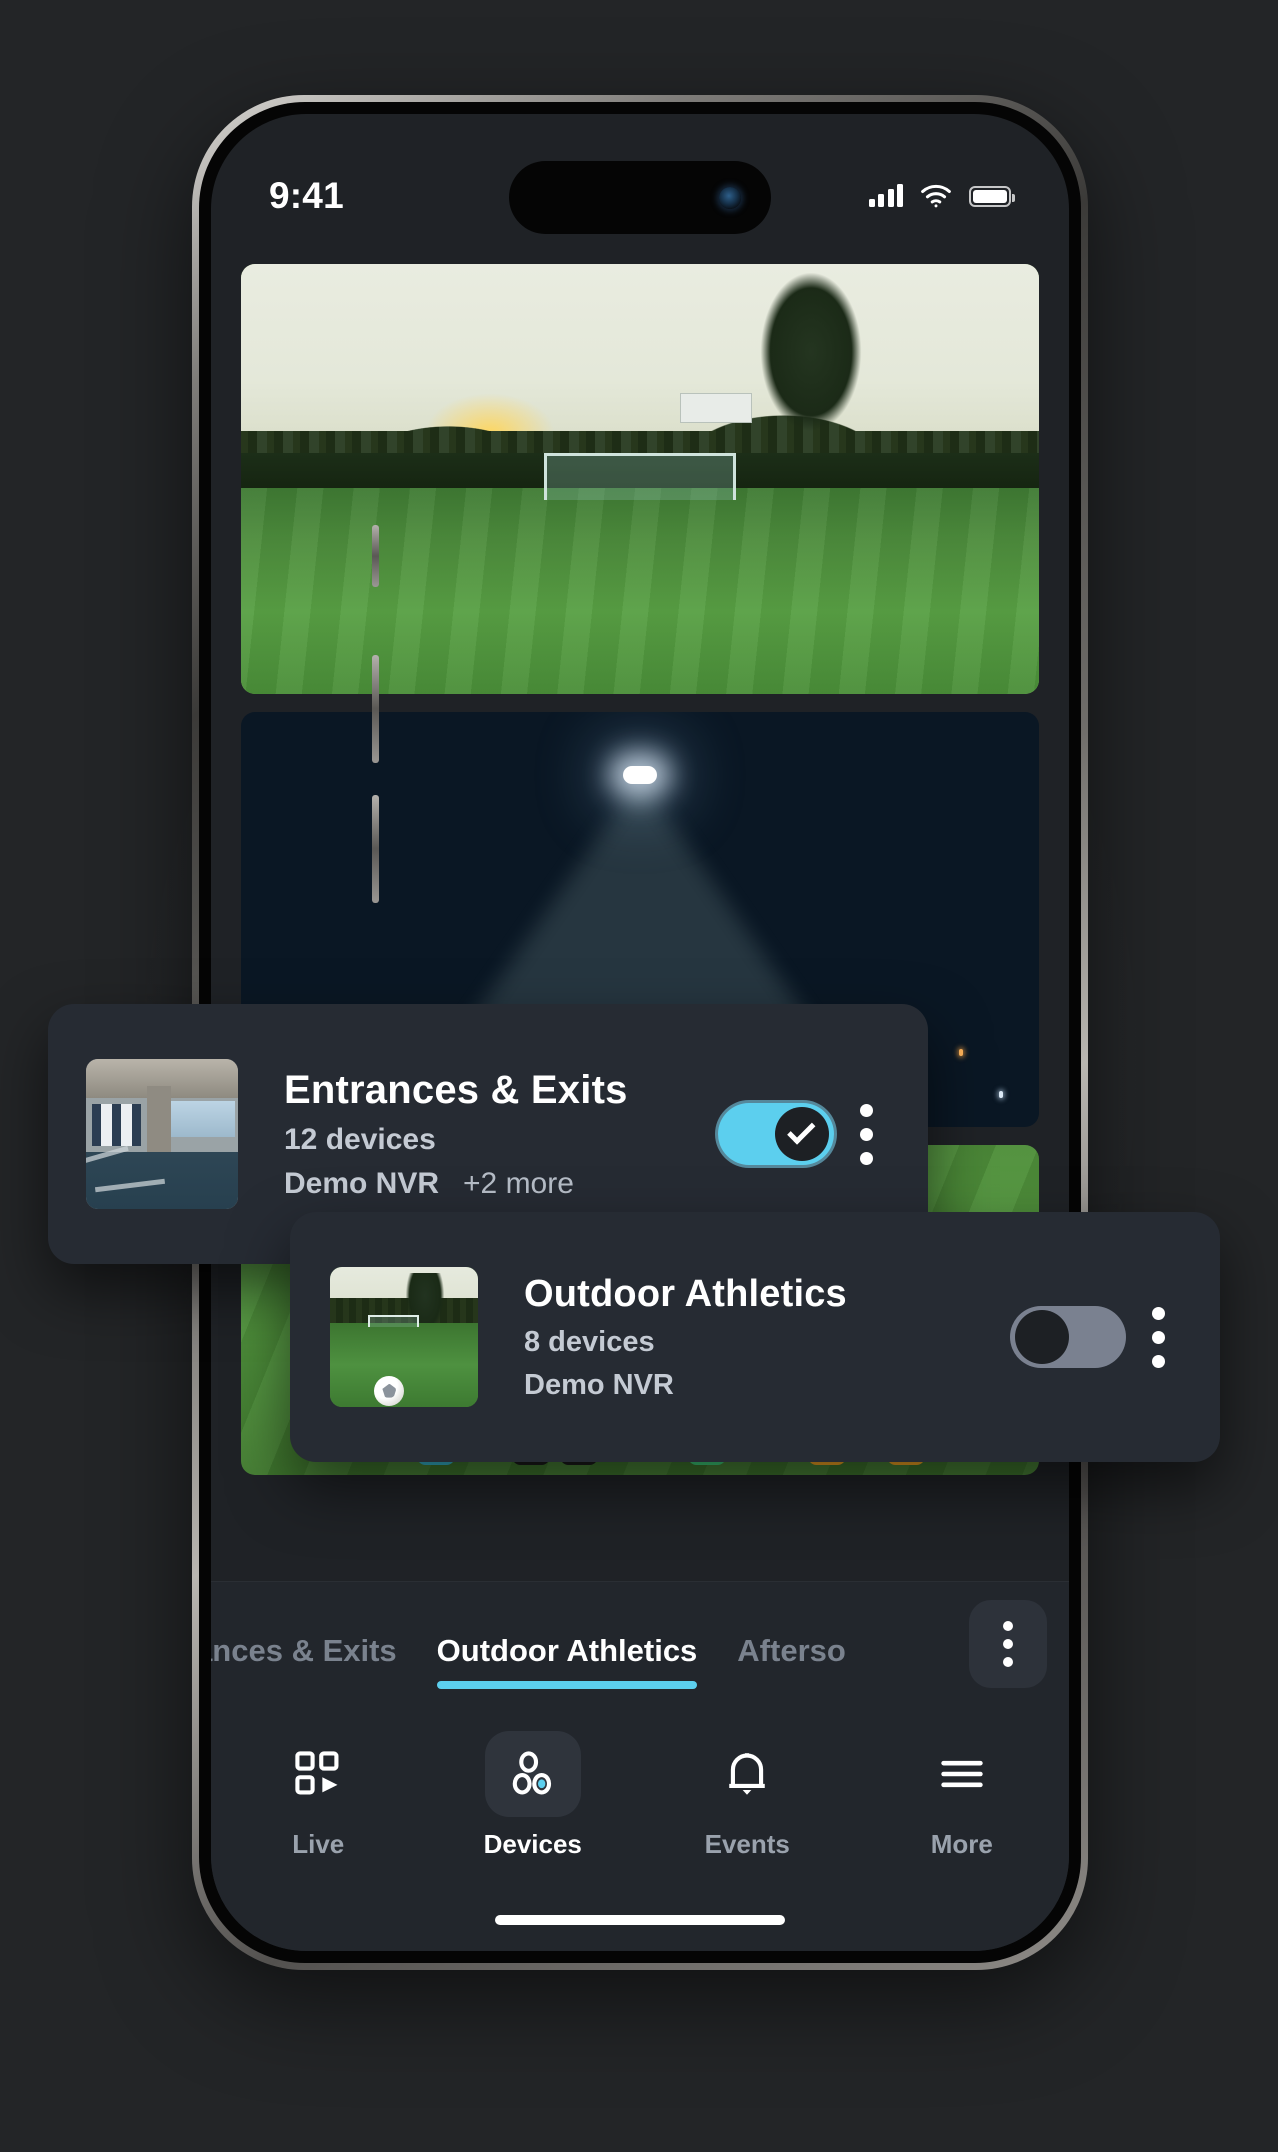 This screenshot has width=1278, height=2152. Describe the element at coordinates (885, 195) in the screenshot. I see `cellular-signal-icon` at that location.